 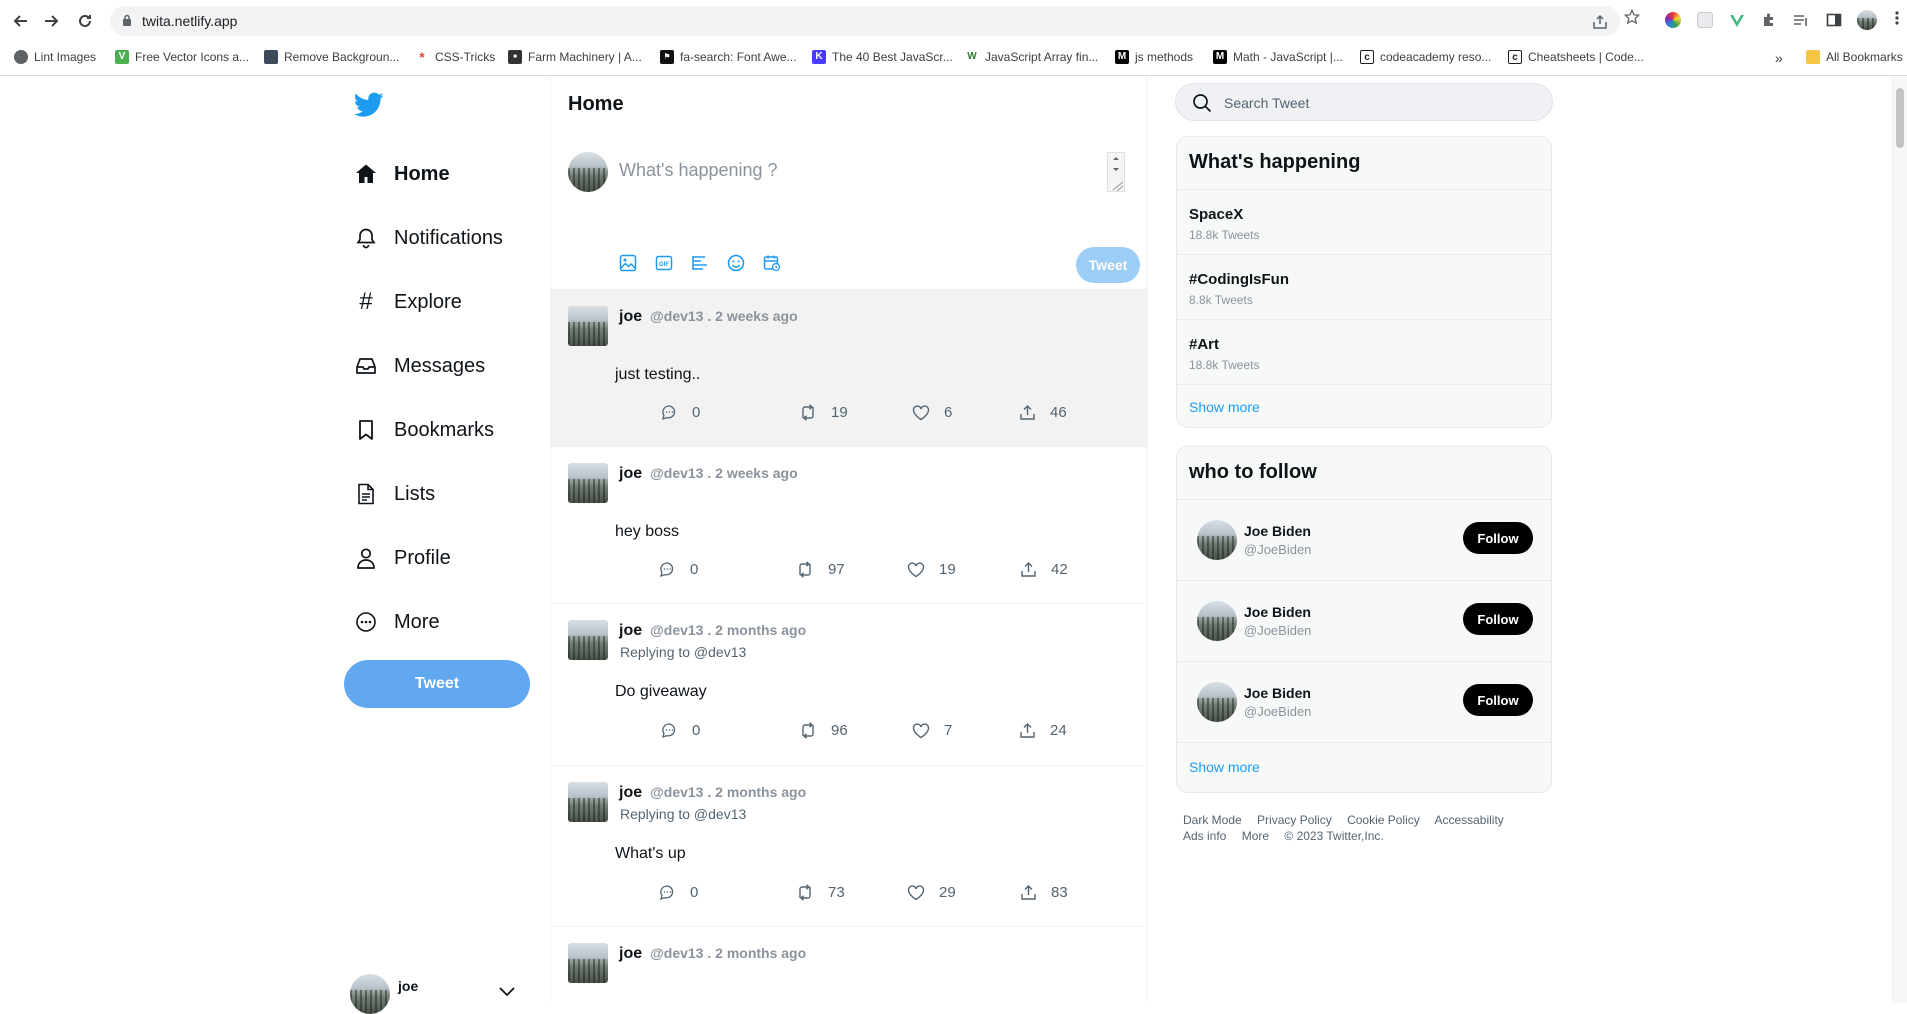 I want to click on tweet: joe @dev13 . 2 months ago, so click(x=849, y=965).